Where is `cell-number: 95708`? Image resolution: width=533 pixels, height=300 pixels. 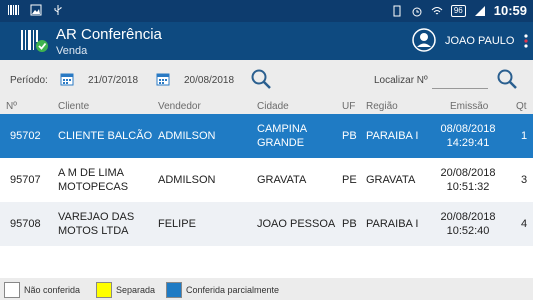 cell-number: 95708 is located at coordinates (25, 224).